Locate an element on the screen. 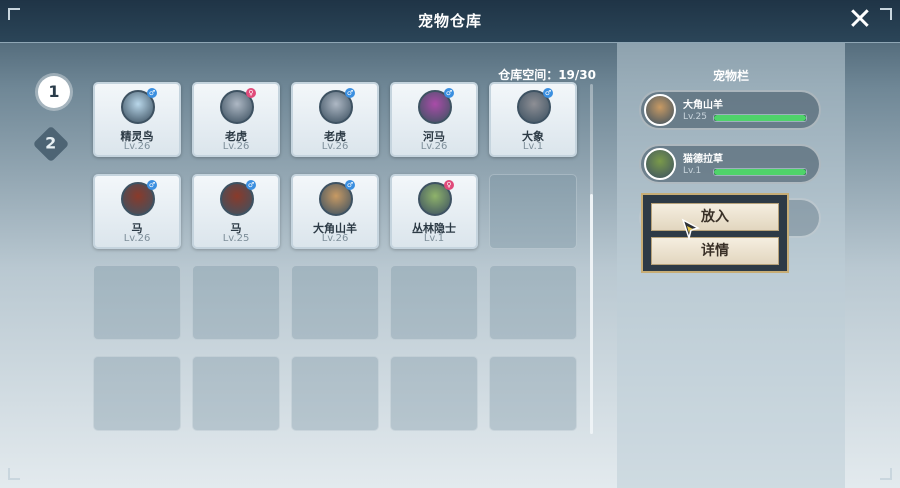 This screenshot has height=488, width=900. storage-capacity: 仓库空间：19/30 is located at coordinates (547, 75).